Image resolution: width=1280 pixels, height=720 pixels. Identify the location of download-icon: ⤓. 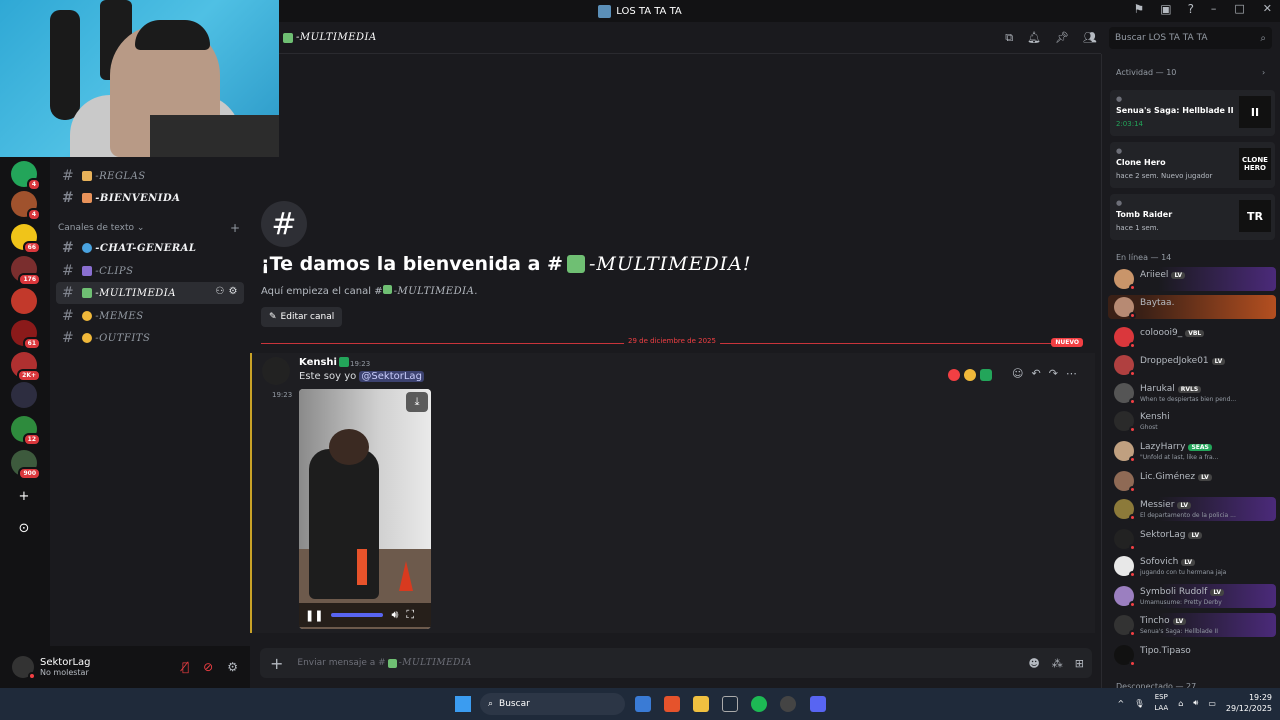
(417, 402).